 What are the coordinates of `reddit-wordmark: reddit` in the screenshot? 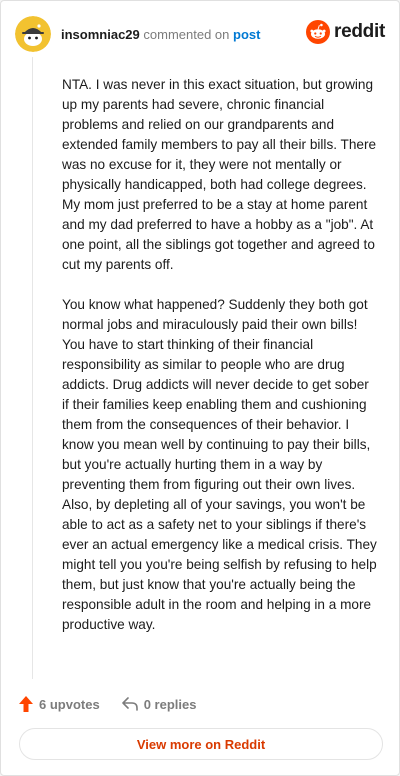 It's located at (359, 31).